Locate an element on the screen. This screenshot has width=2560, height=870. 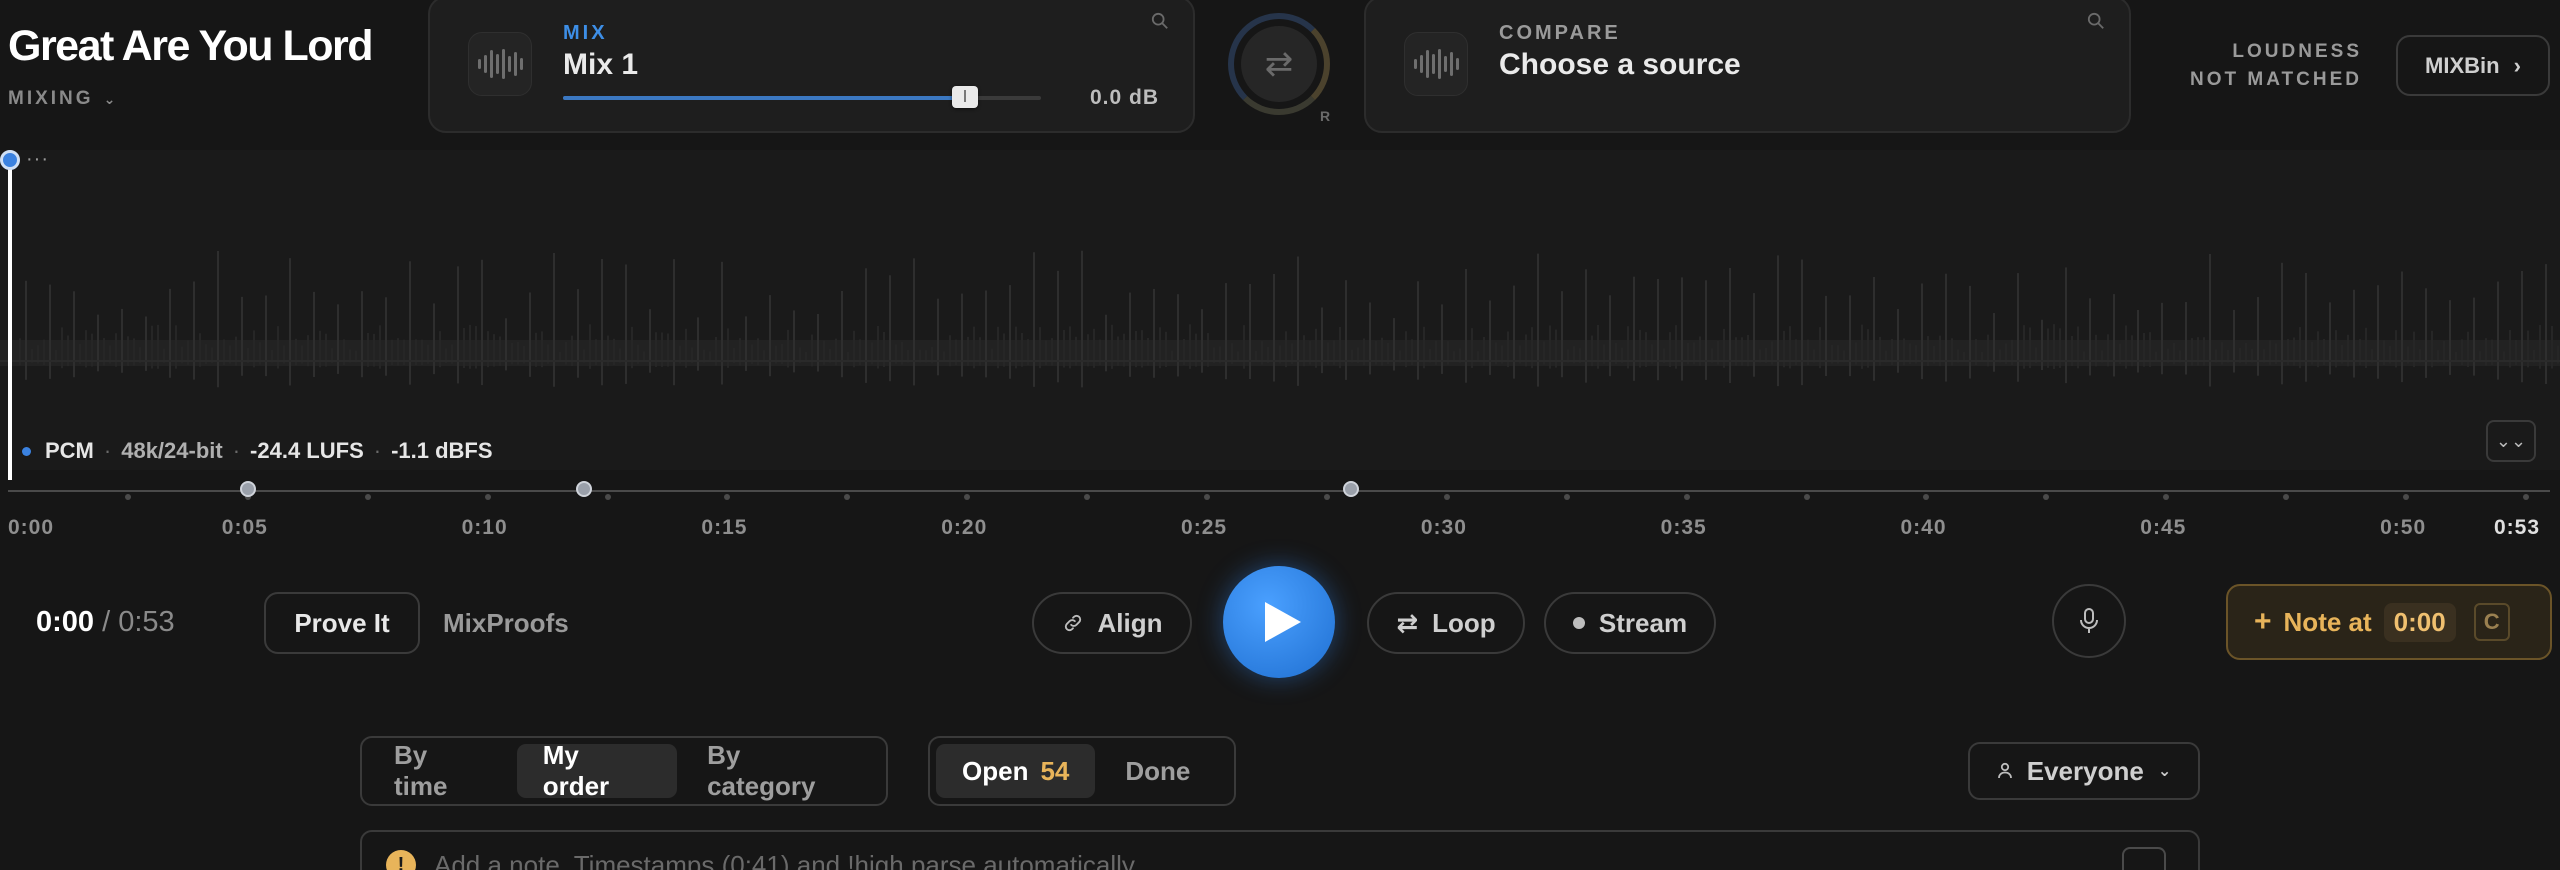
status-dot is located at coordinates (26, 451).